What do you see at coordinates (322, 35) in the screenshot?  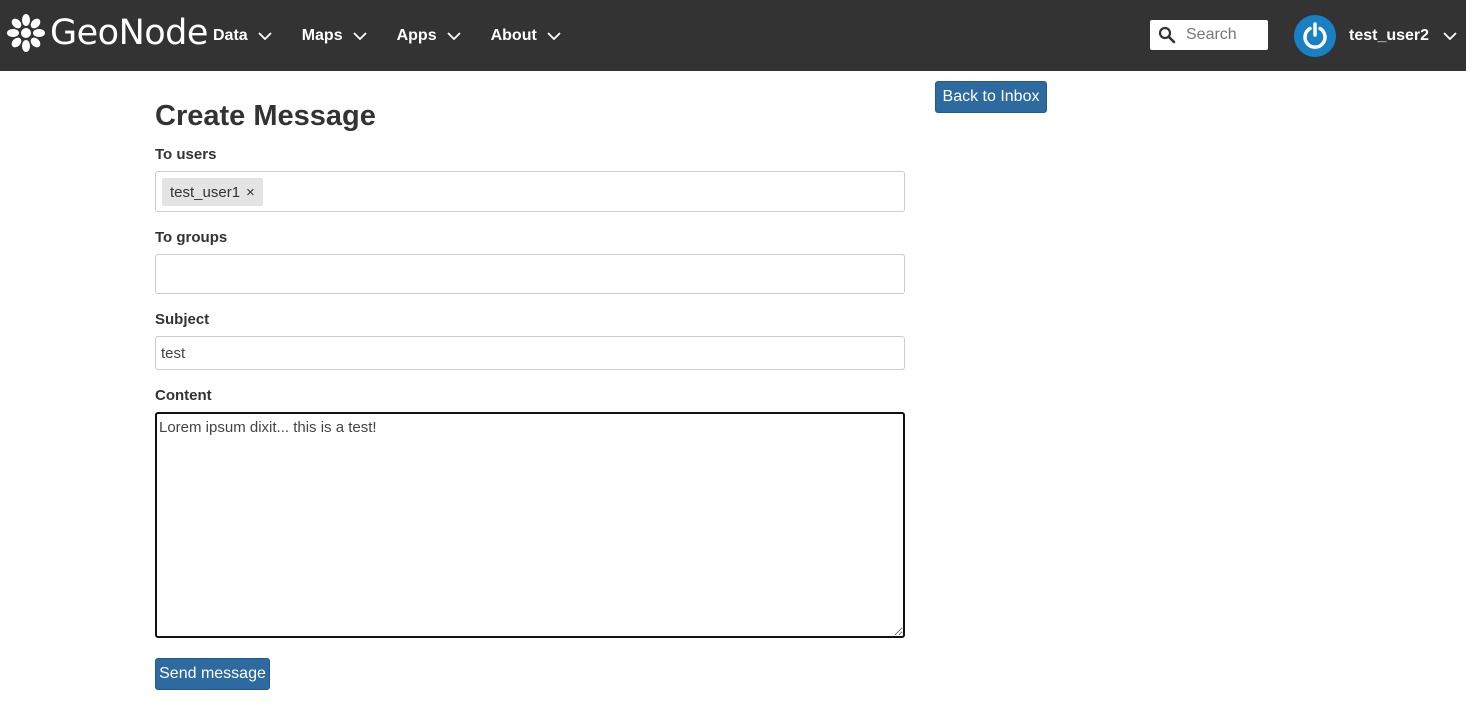 I see `nav-item-label: Maps` at bounding box center [322, 35].